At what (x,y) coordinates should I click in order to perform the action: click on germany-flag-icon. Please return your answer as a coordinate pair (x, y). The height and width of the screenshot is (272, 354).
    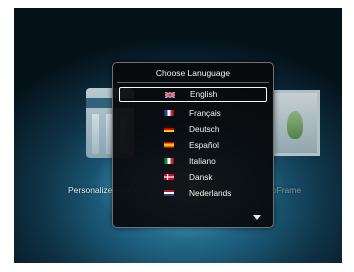
    Looking at the image, I should click on (169, 129).